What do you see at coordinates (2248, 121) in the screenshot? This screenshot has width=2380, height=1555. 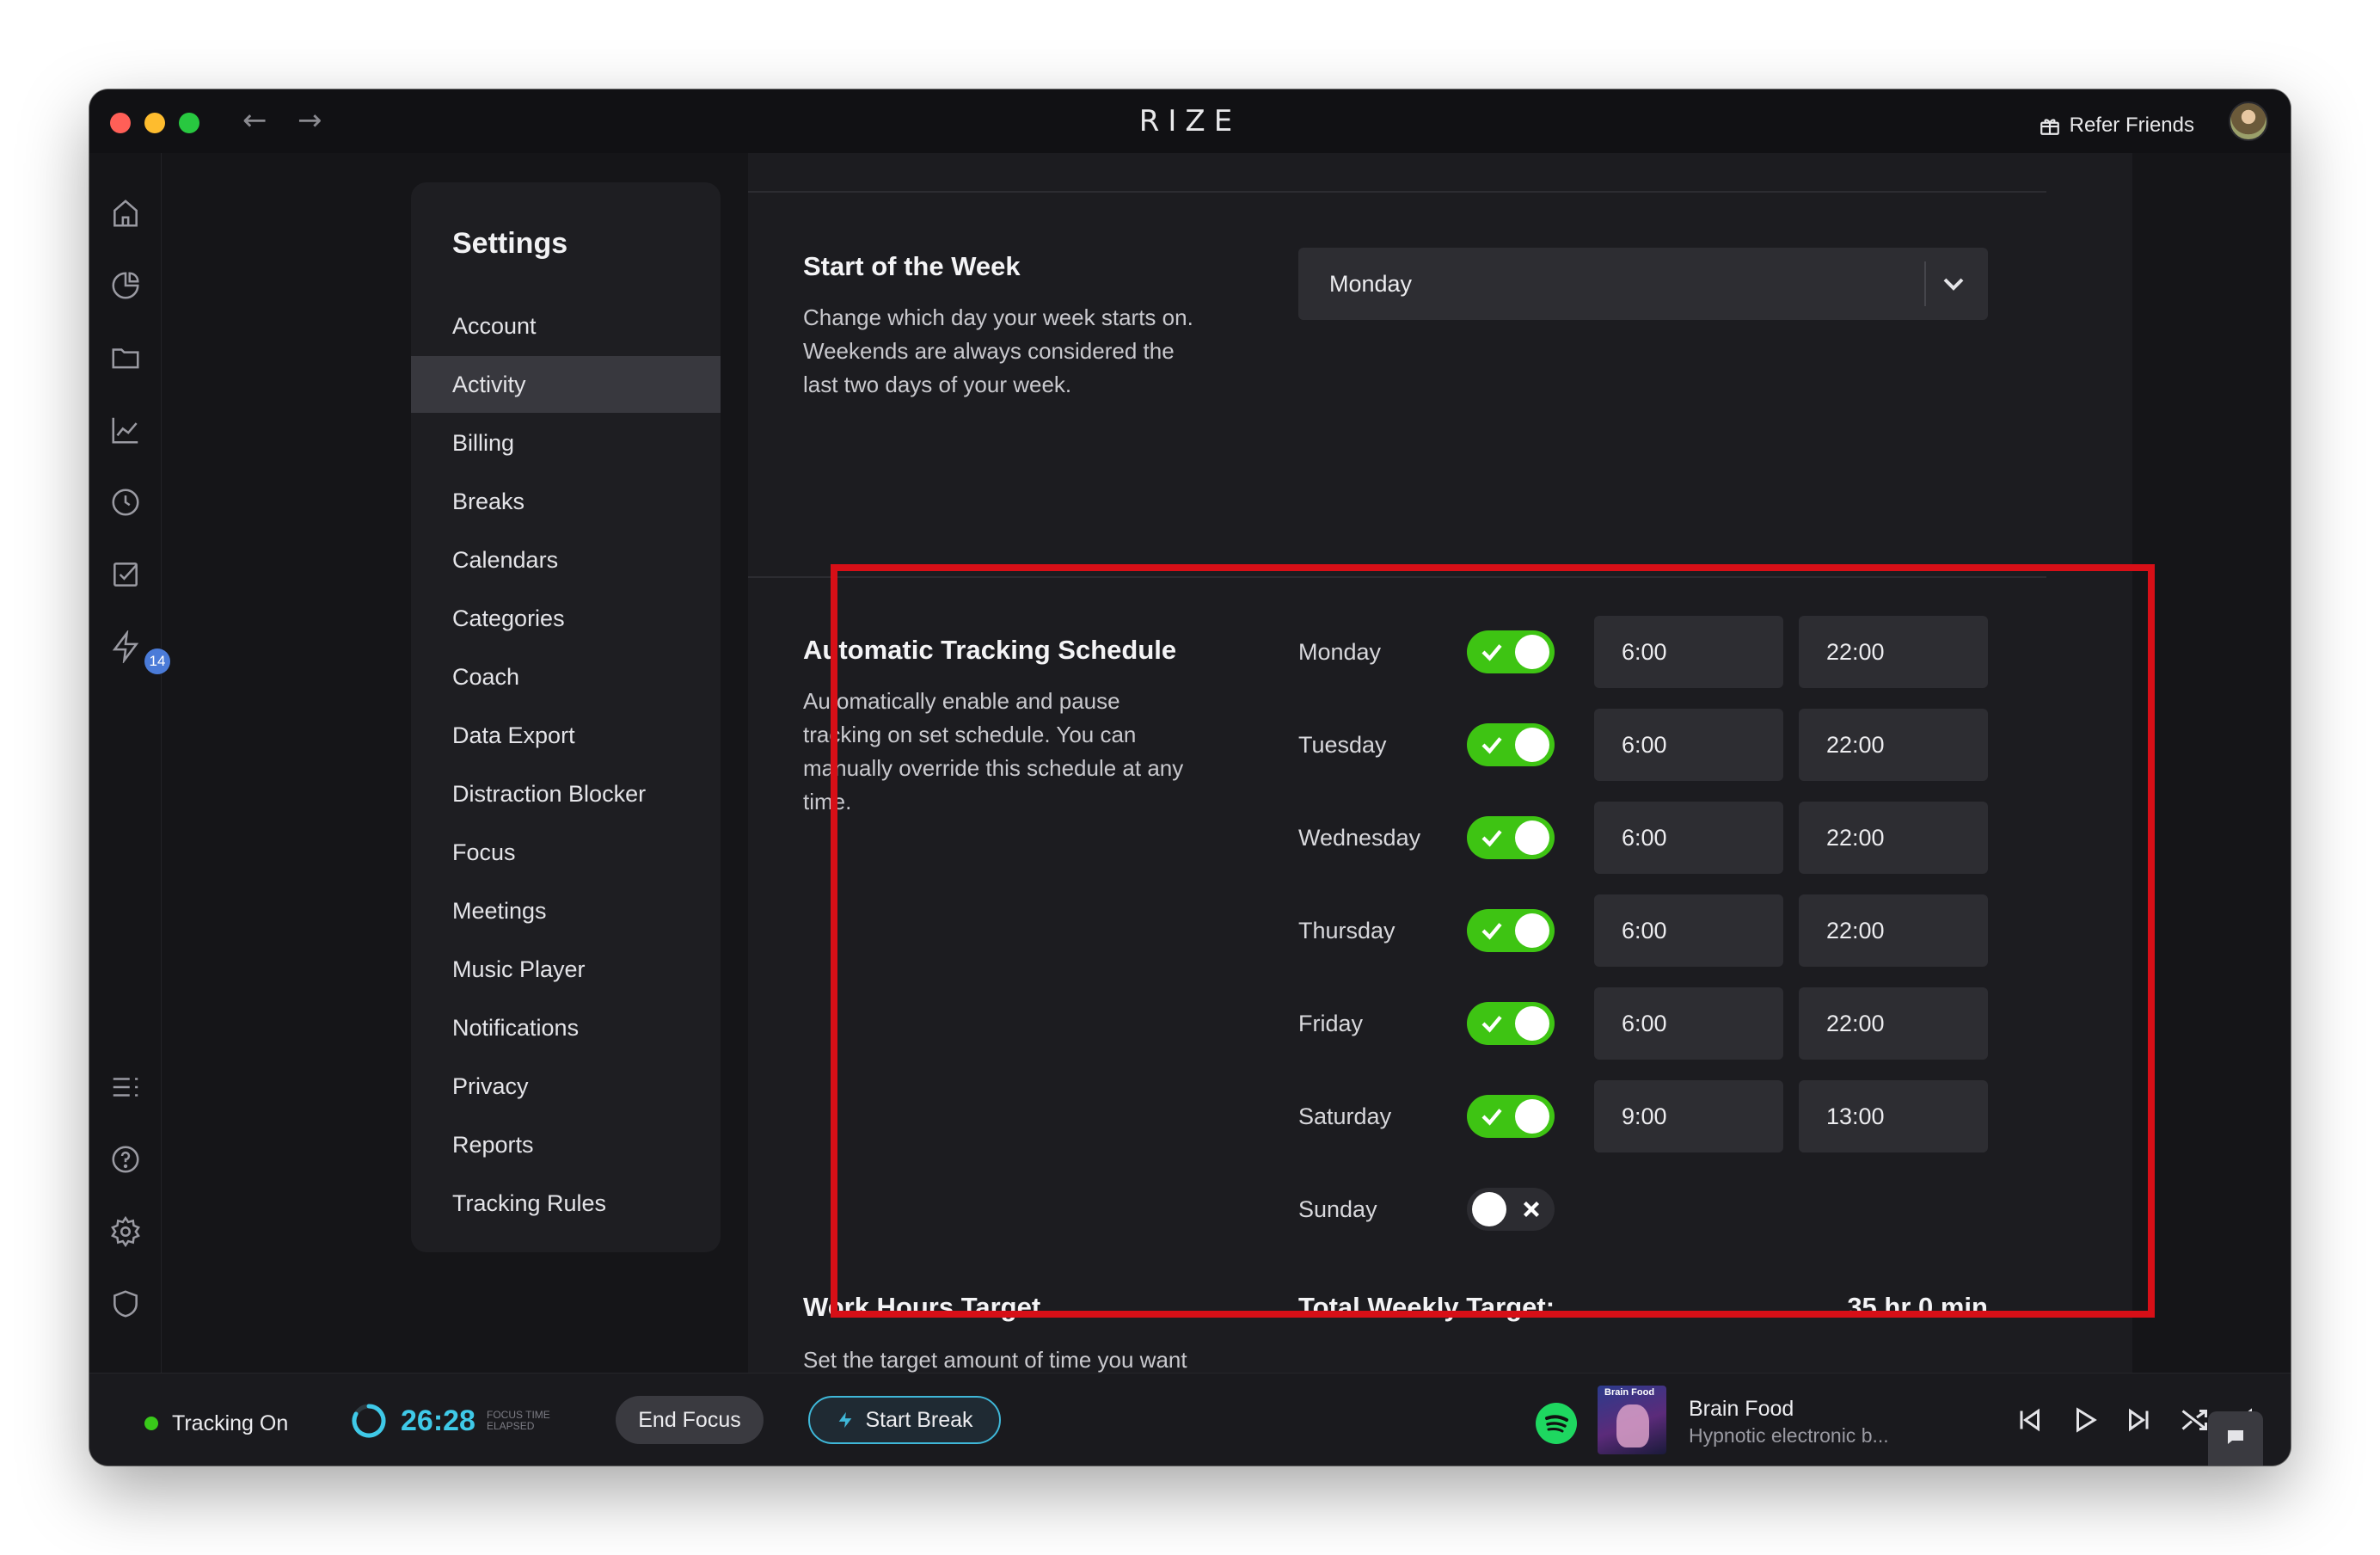 I see `avatar` at bounding box center [2248, 121].